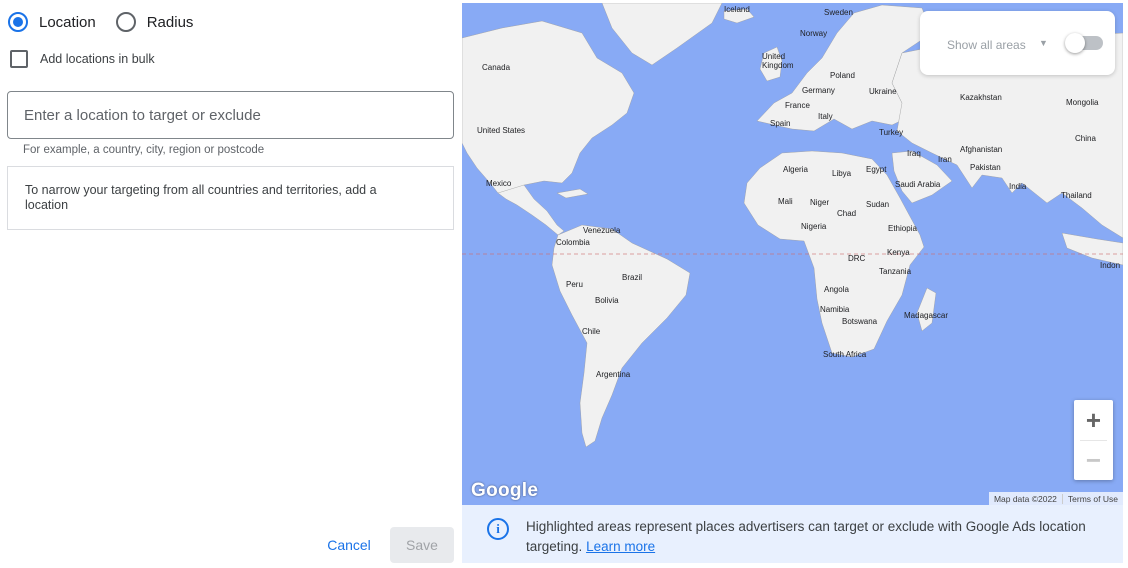  What do you see at coordinates (845, 354) in the screenshot?
I see `map-label: South Africa` at bounding box center [845, 354].